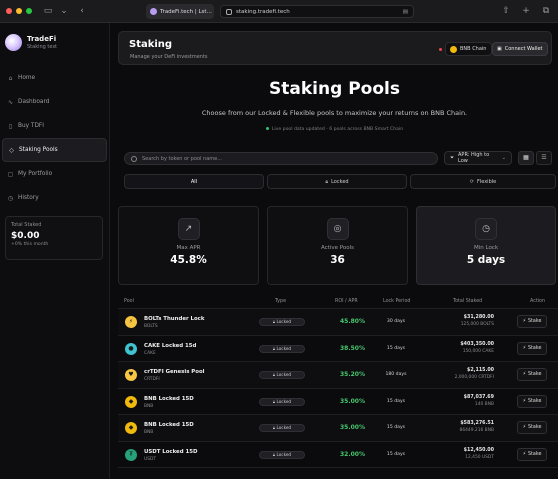  Describe the element at coordinates (151, 44) in the screenshot. I see `page-title: Staking` at that location.